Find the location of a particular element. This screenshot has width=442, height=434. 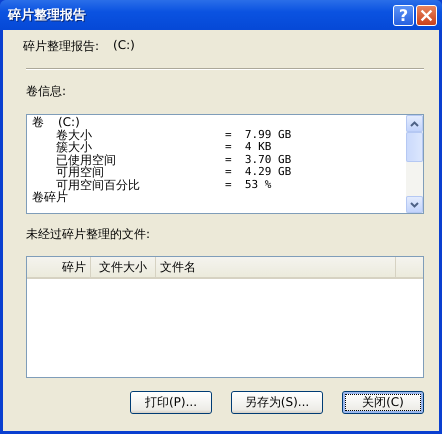

section-label: 卷碎片 is located at coordinates (50, 197).